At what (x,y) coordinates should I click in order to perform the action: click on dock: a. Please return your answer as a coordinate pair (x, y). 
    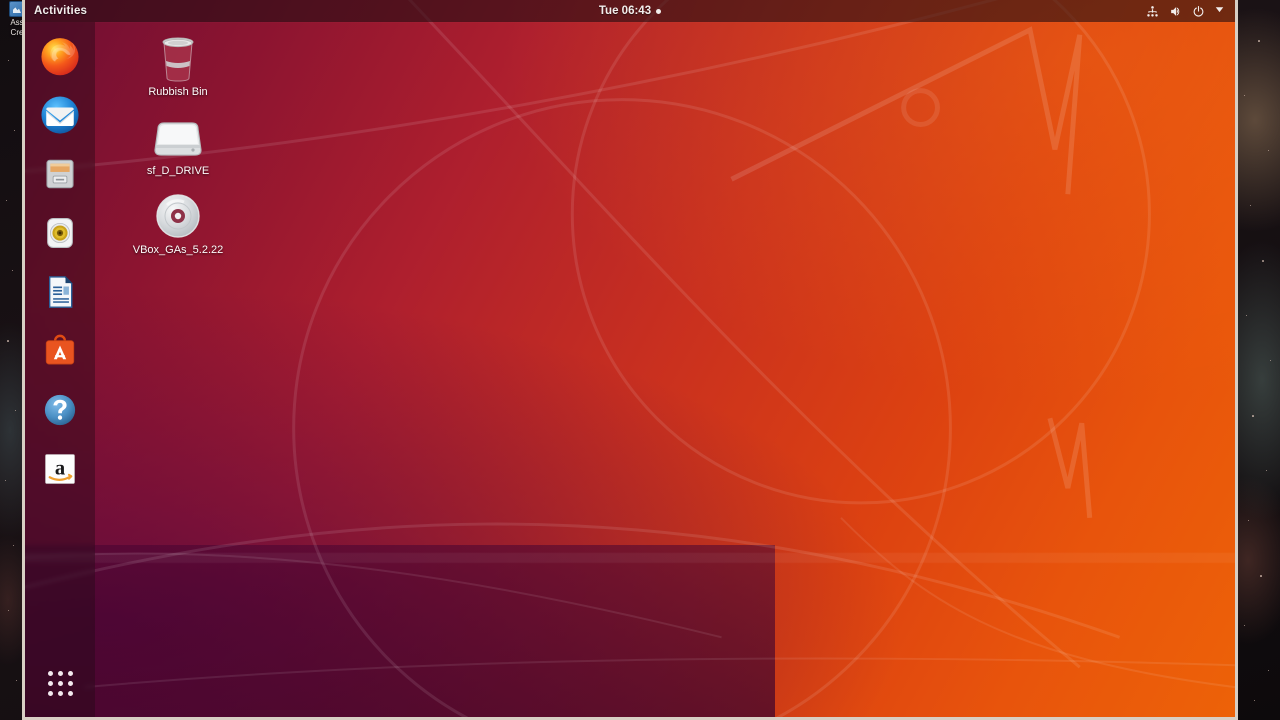
    Looking at the image, I should click on (60, 369).